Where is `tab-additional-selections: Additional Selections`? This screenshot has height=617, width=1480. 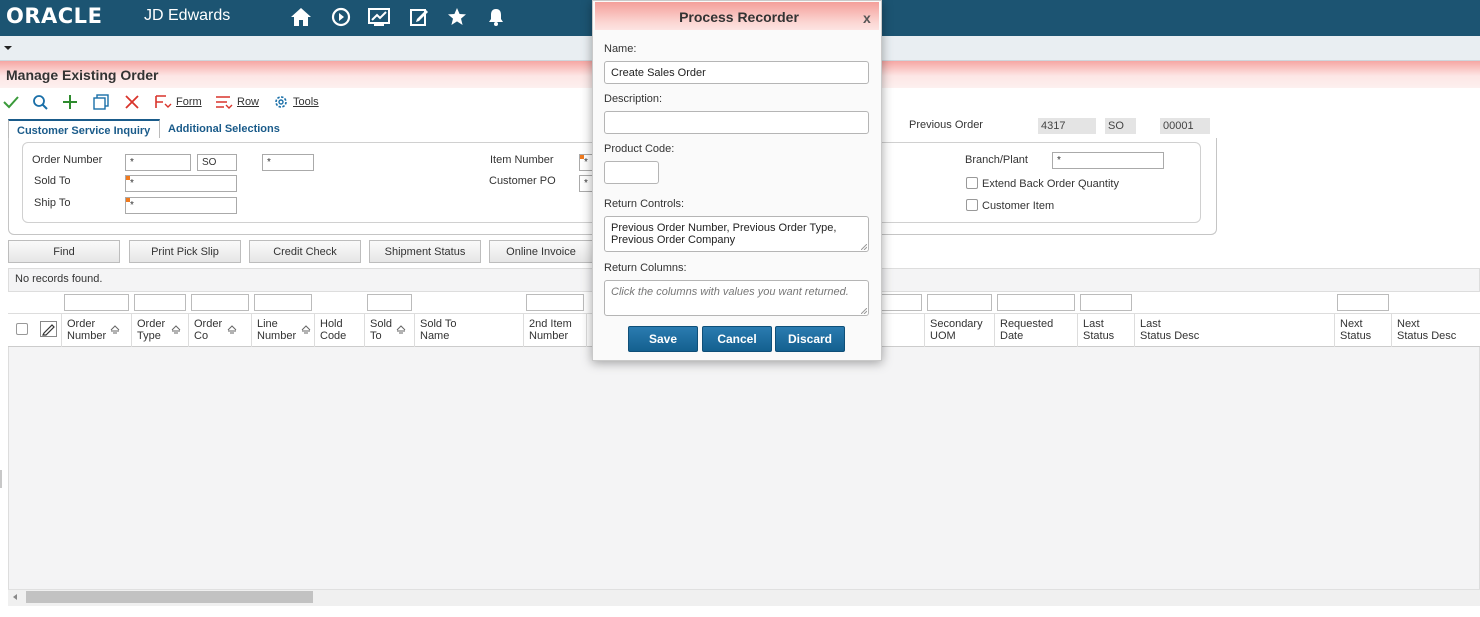 tab-additional-selections: Additional Selections is located at coordinates (224, 129).